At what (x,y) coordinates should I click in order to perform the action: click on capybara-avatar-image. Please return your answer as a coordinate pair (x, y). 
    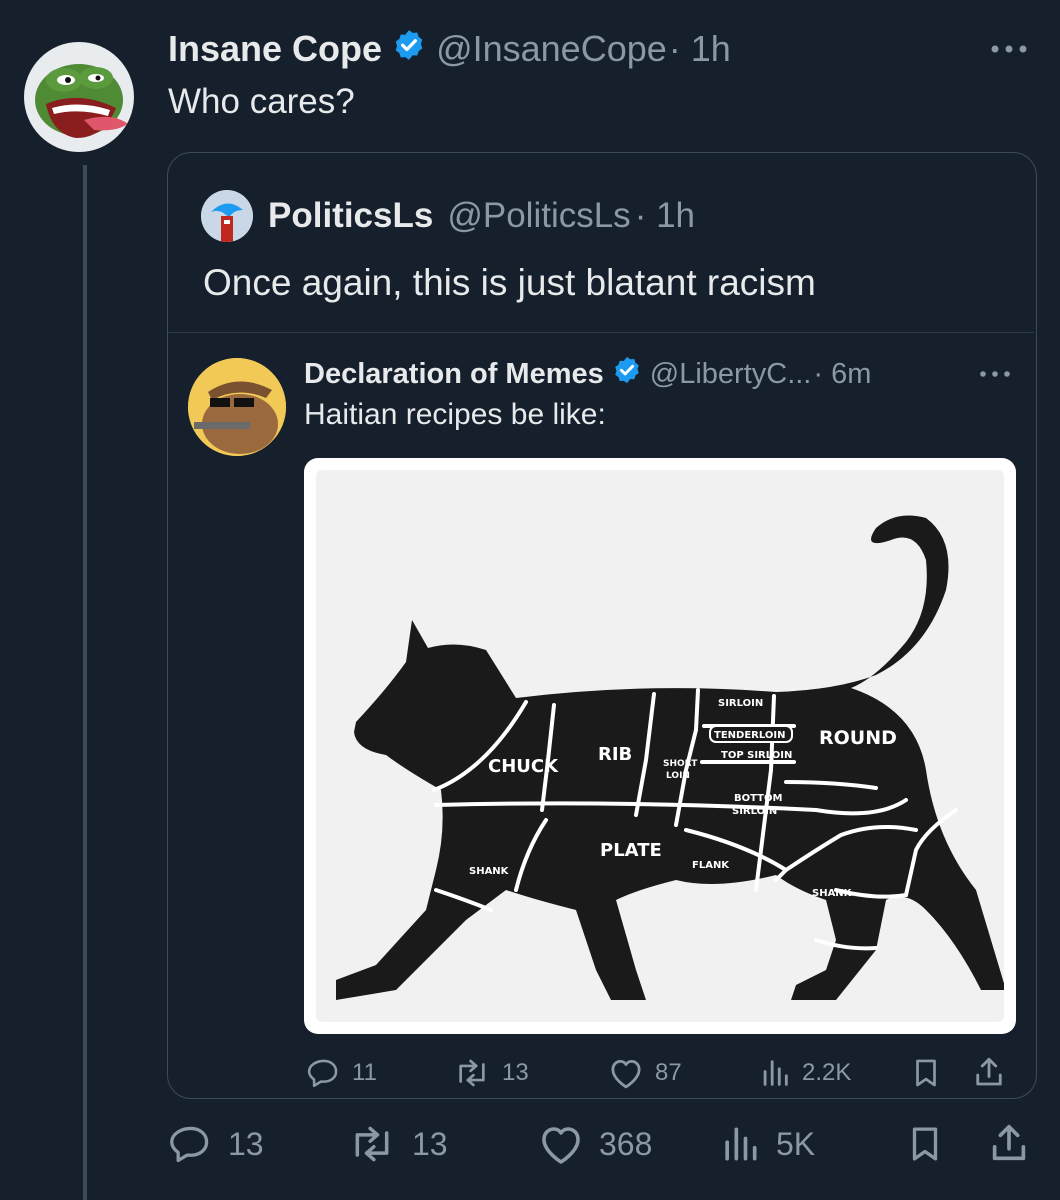
    Looking at the image, I should click on (237, 407).